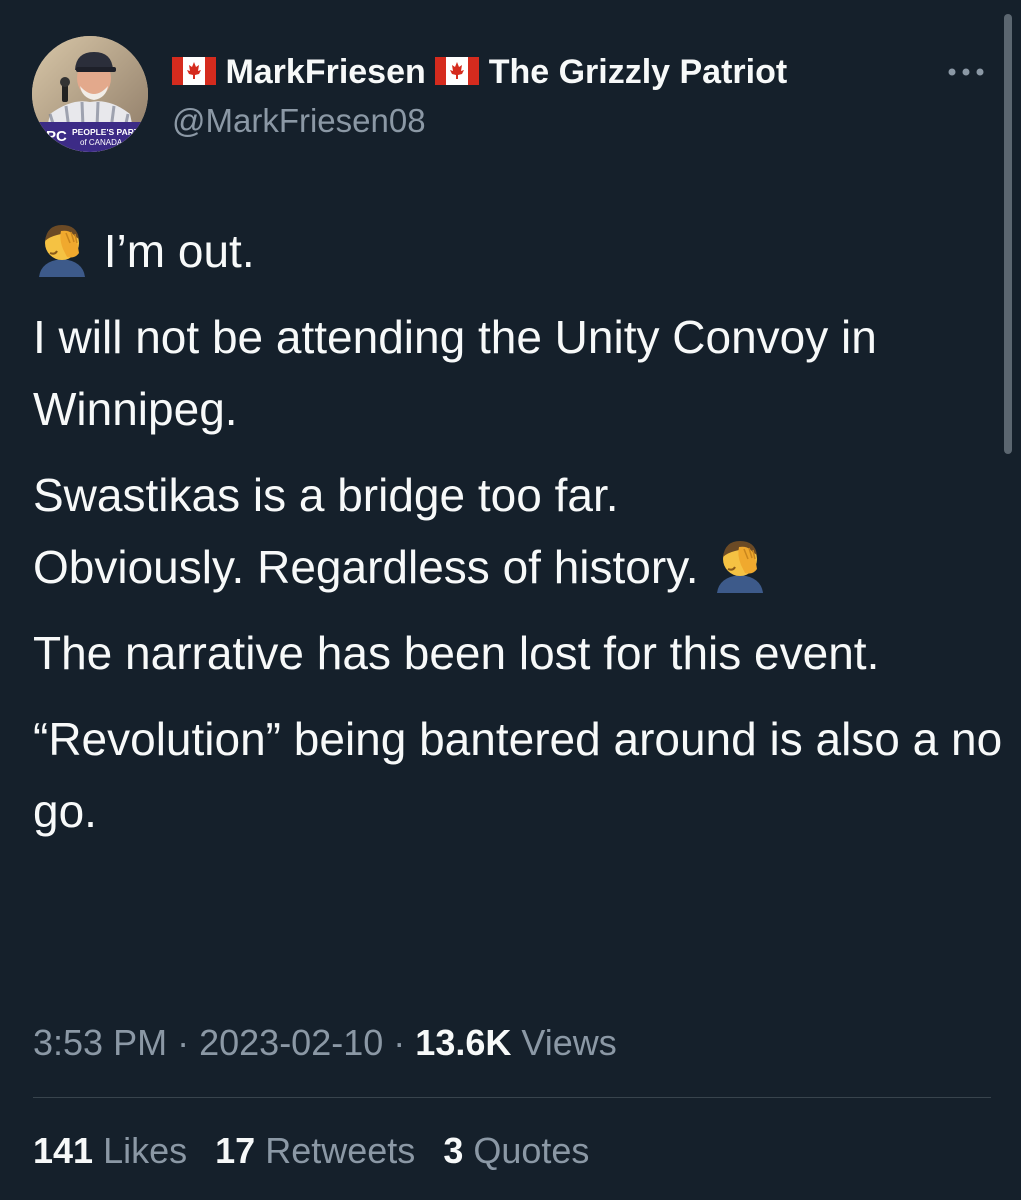 This screenshot has width=1021, height=1200. Describe the element at coordinates (235, 1150) in the screenshot. I see `retweets-count: 17` at that location.